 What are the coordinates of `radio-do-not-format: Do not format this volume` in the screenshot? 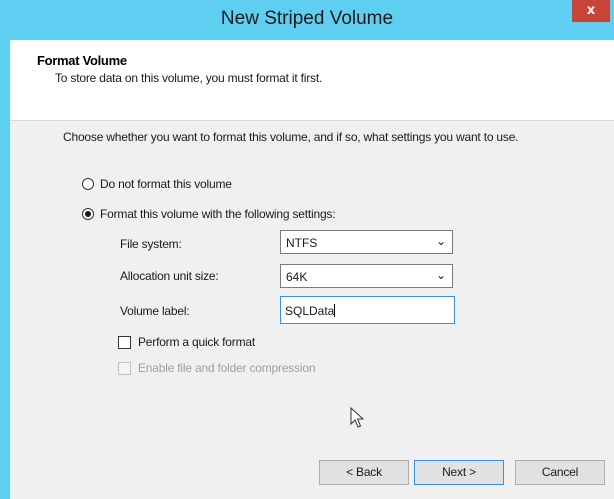 It's located at (157, 184).